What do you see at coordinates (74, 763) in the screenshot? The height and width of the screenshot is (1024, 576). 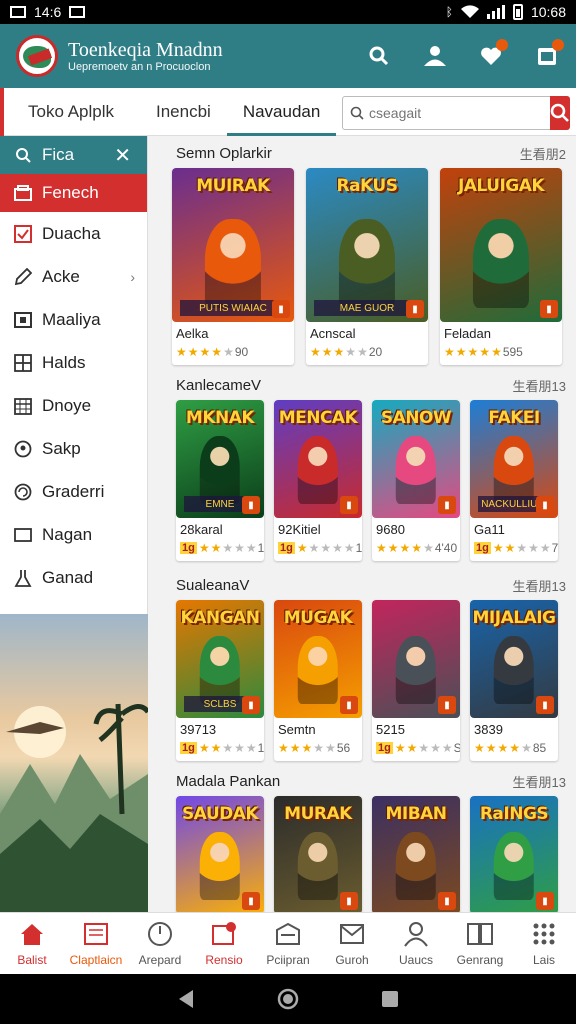 I see `sidebar-promo-art` at bounding box center [74, 763].